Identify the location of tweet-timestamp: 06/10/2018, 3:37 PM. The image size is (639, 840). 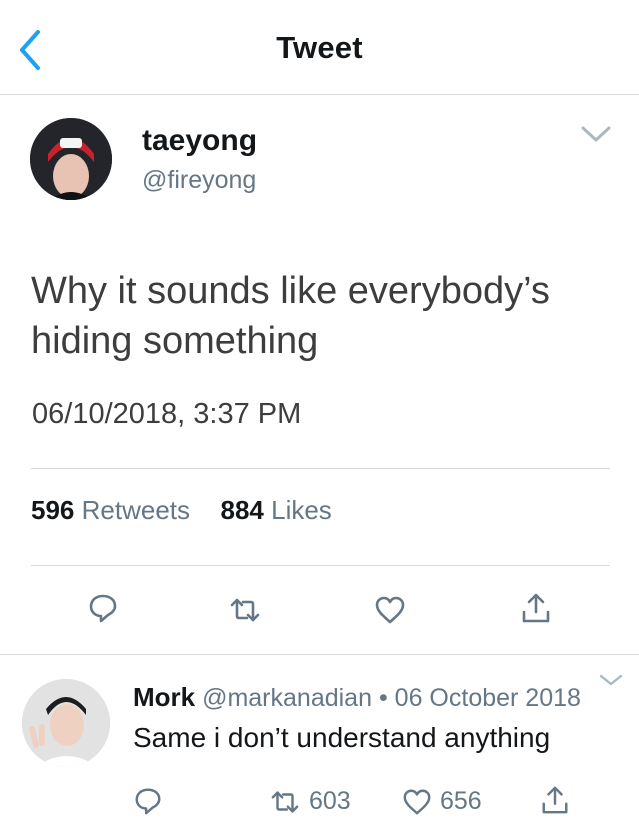
(167, 414).